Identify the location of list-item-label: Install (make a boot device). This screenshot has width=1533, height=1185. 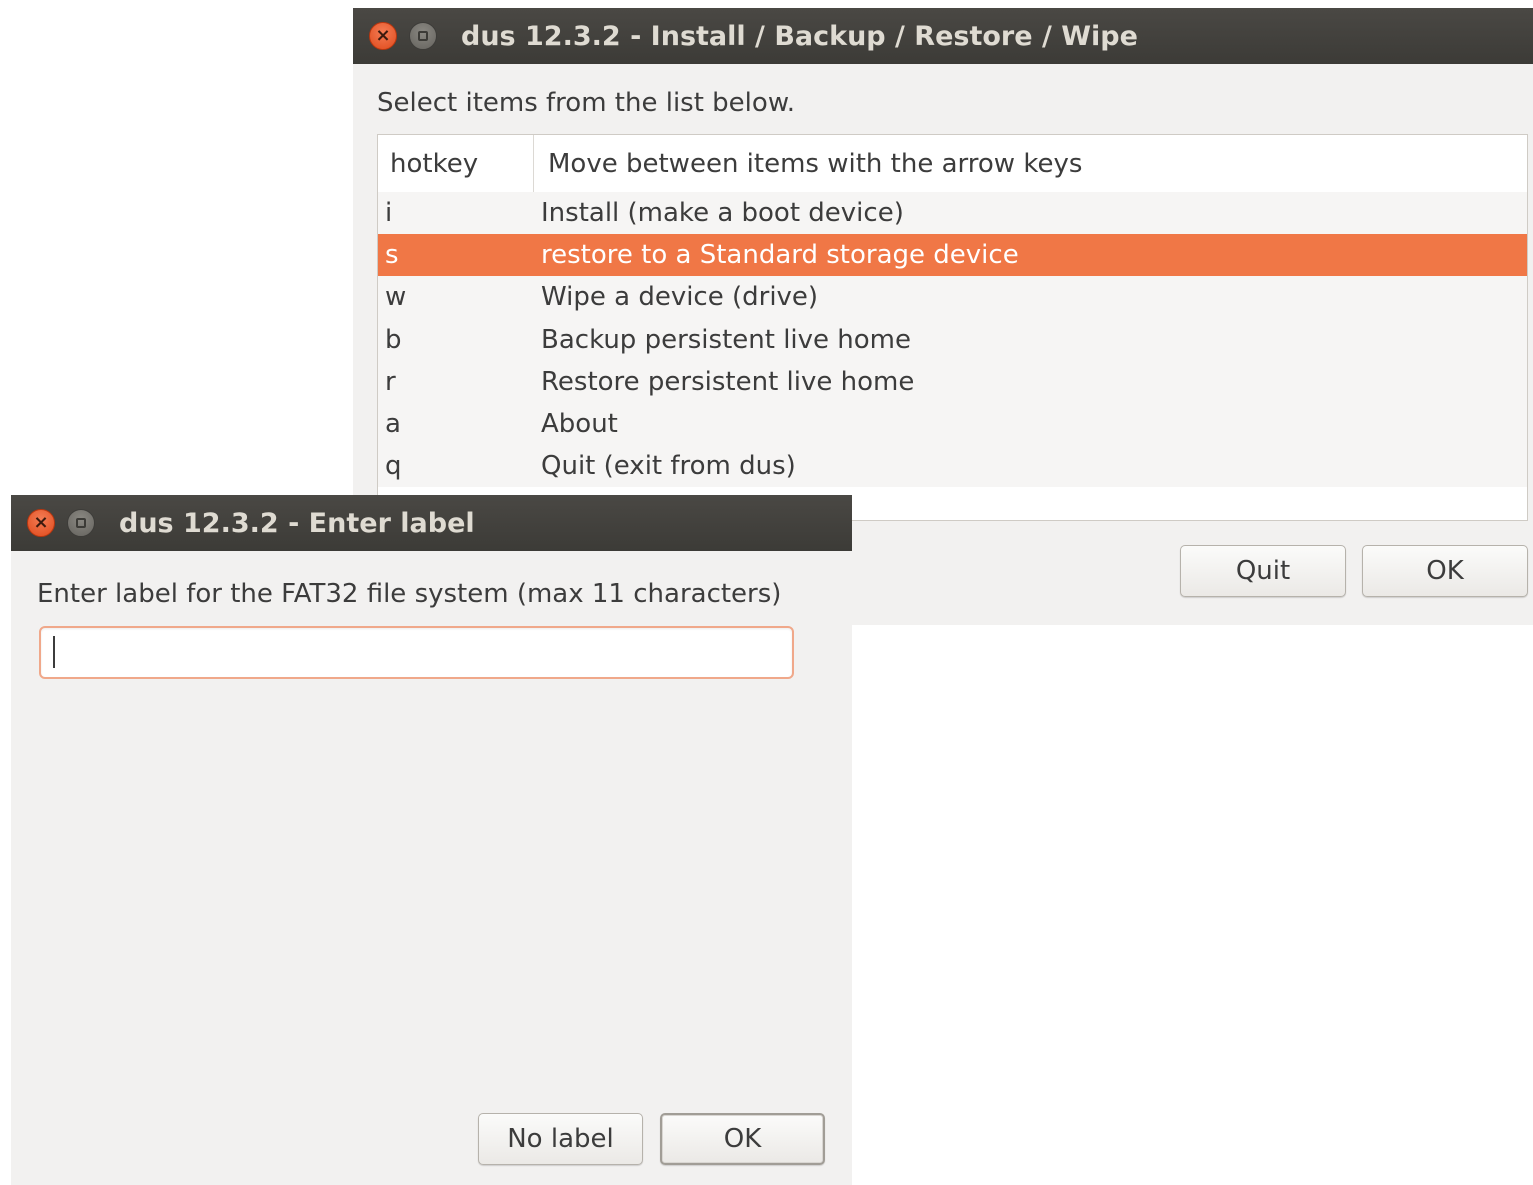
(722, 213).